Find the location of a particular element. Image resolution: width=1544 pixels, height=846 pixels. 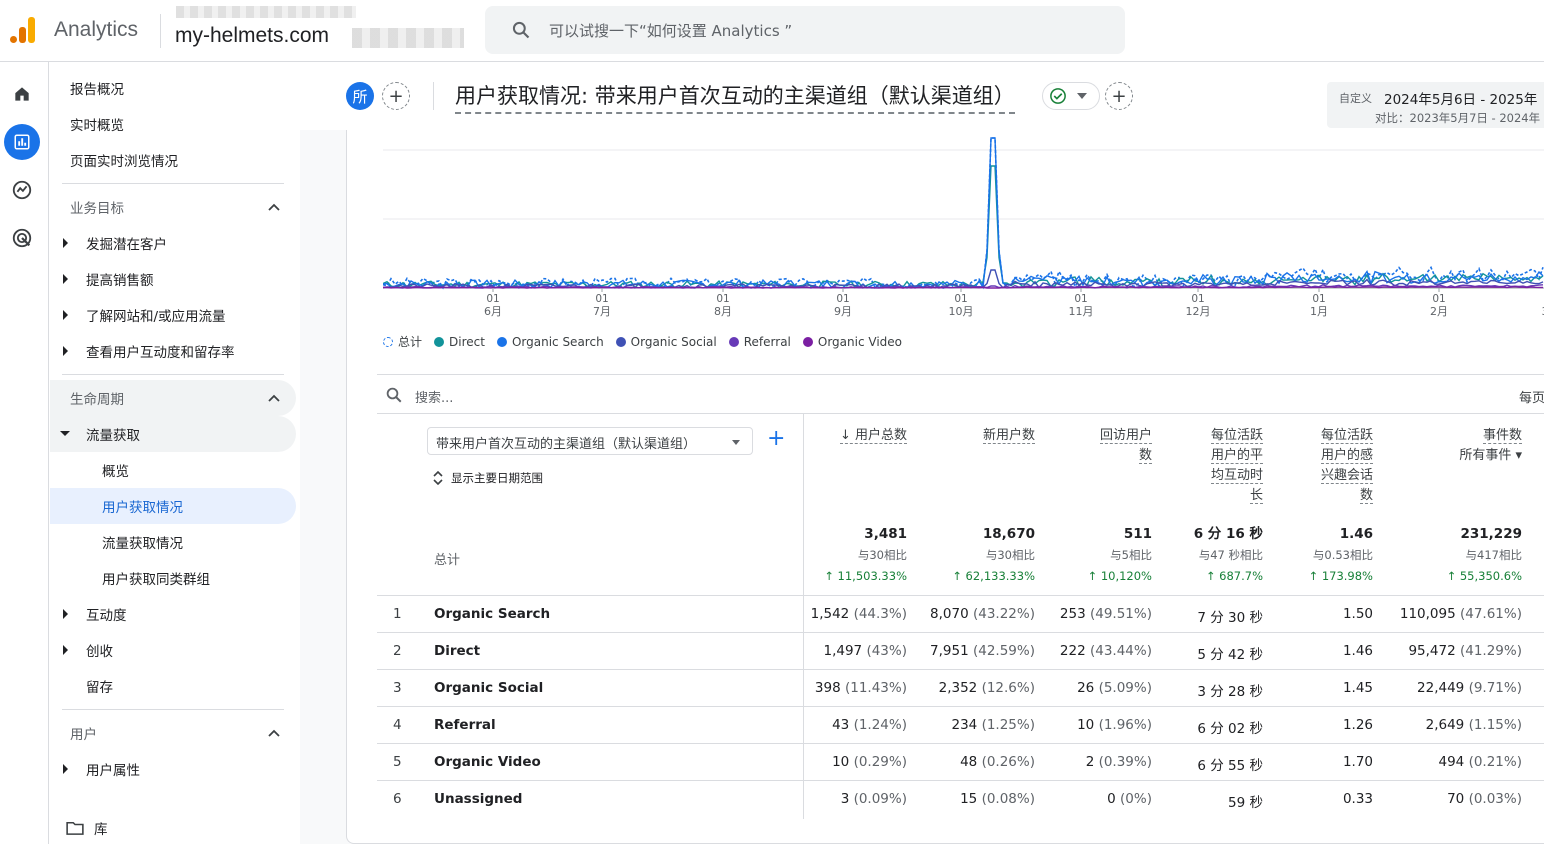

legend-swatch is located at coordinates (734, 342).